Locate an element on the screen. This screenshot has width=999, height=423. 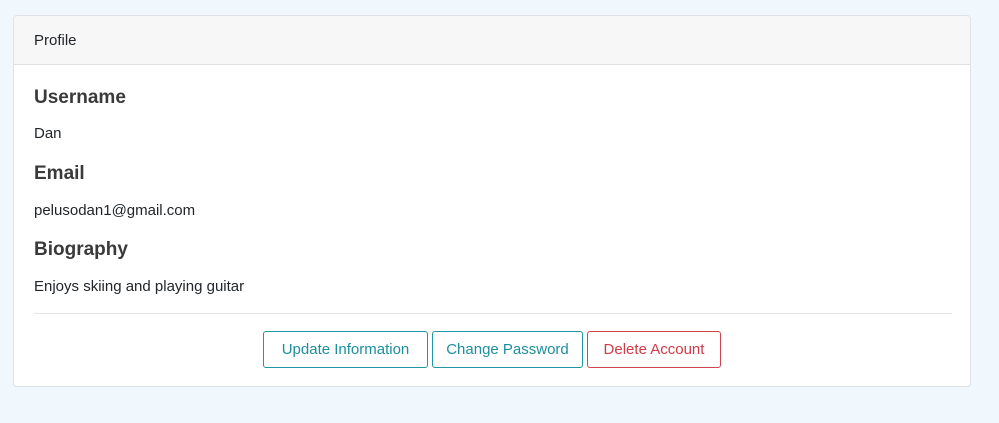
change-password-button: Change Password is located at coordinates (507, 349).